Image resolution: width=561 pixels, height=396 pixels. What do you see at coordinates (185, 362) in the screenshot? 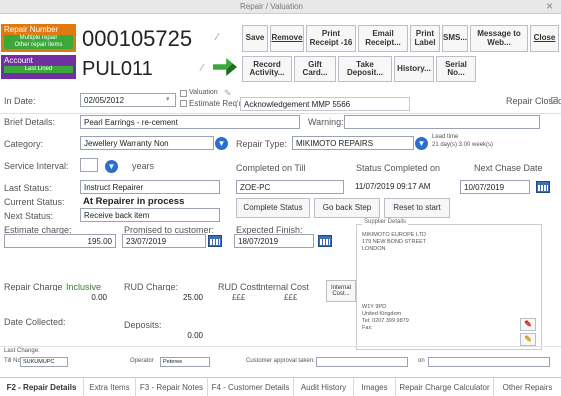
I see `operator-field: Peteree` at bounding box center [185, 362].